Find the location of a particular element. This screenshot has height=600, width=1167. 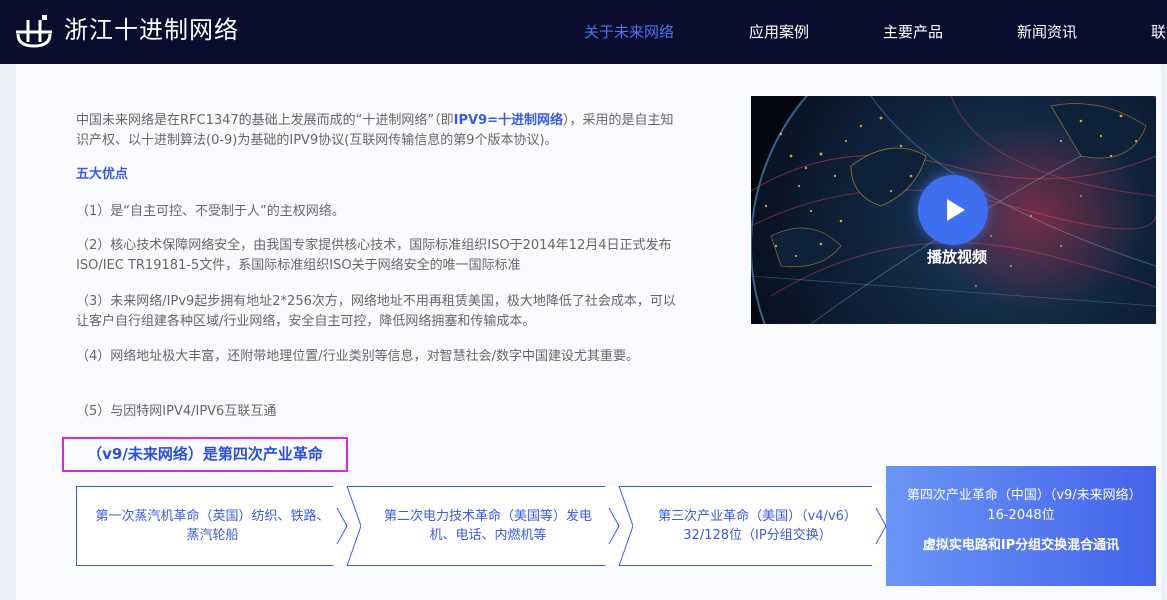

left-gutter is located at coordinates (8, 332).